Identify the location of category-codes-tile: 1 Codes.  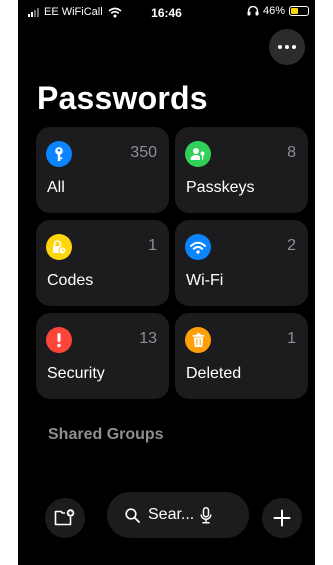
(102, 263).